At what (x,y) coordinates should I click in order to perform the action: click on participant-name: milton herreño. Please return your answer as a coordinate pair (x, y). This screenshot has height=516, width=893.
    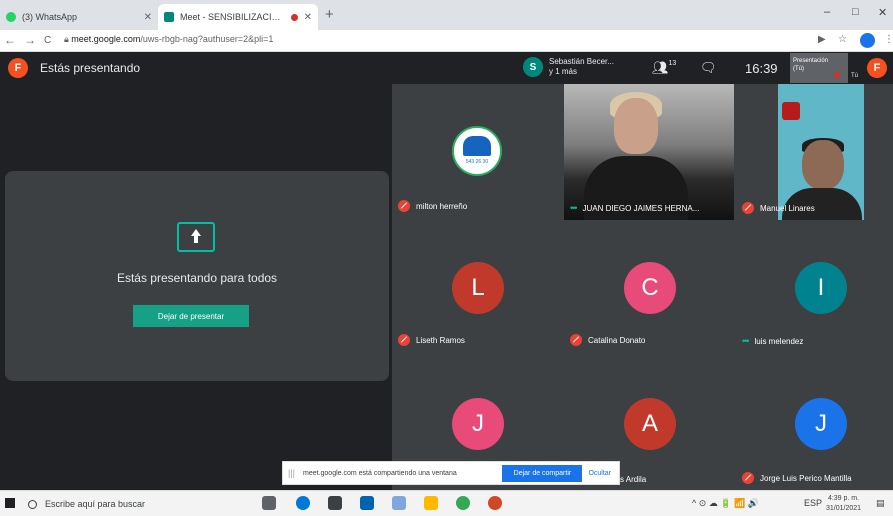
    Looking at the image, I should click on (442, 206).